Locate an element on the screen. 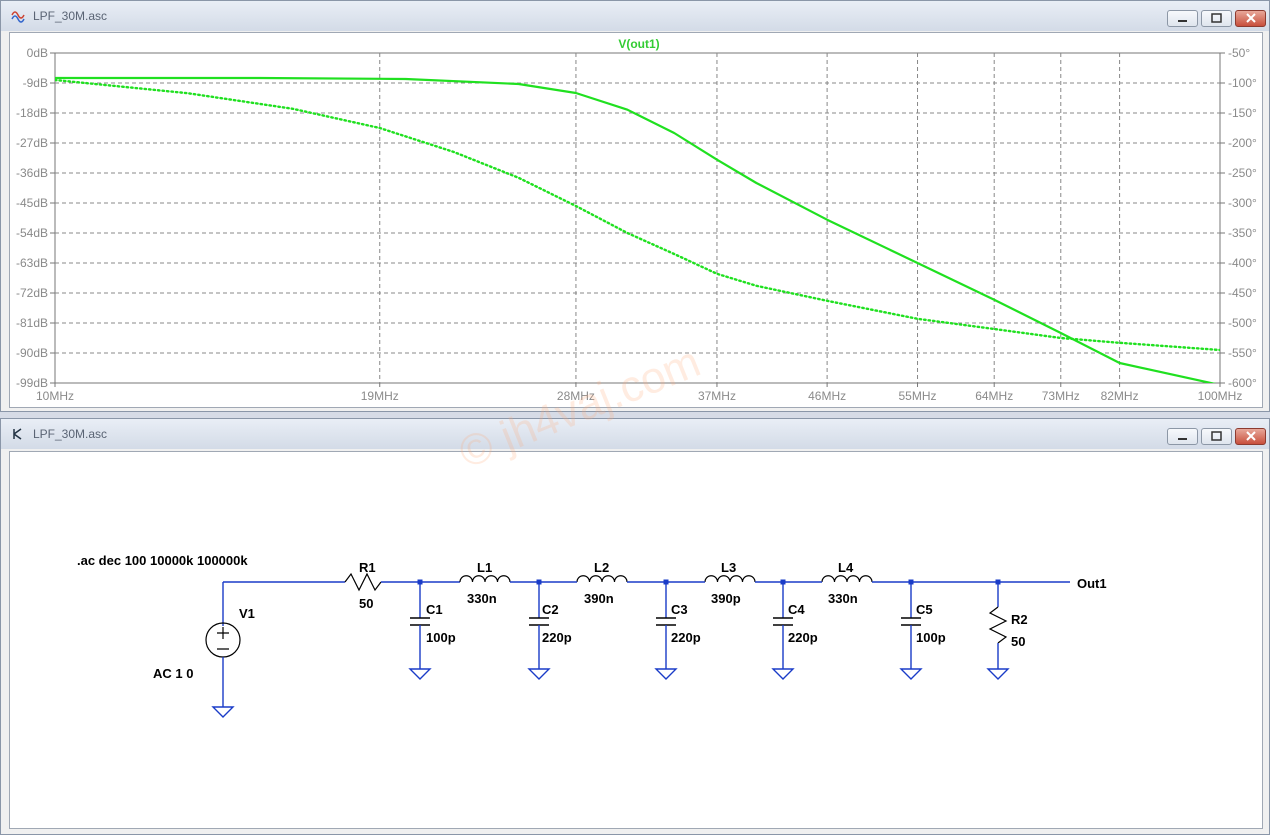 This screenshot has width=1270, height=835. left-tick-label: -99dB is located at coordinates (32, 383).